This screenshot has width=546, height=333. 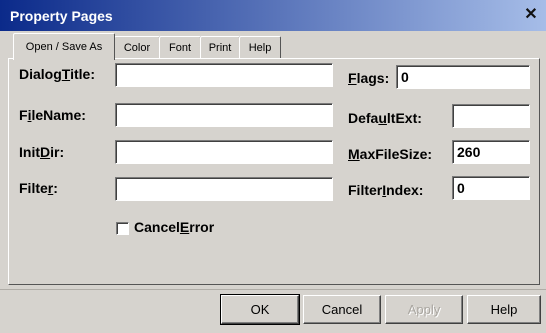 I want to click on close-icon: ✕, so click(x=531, y=15).